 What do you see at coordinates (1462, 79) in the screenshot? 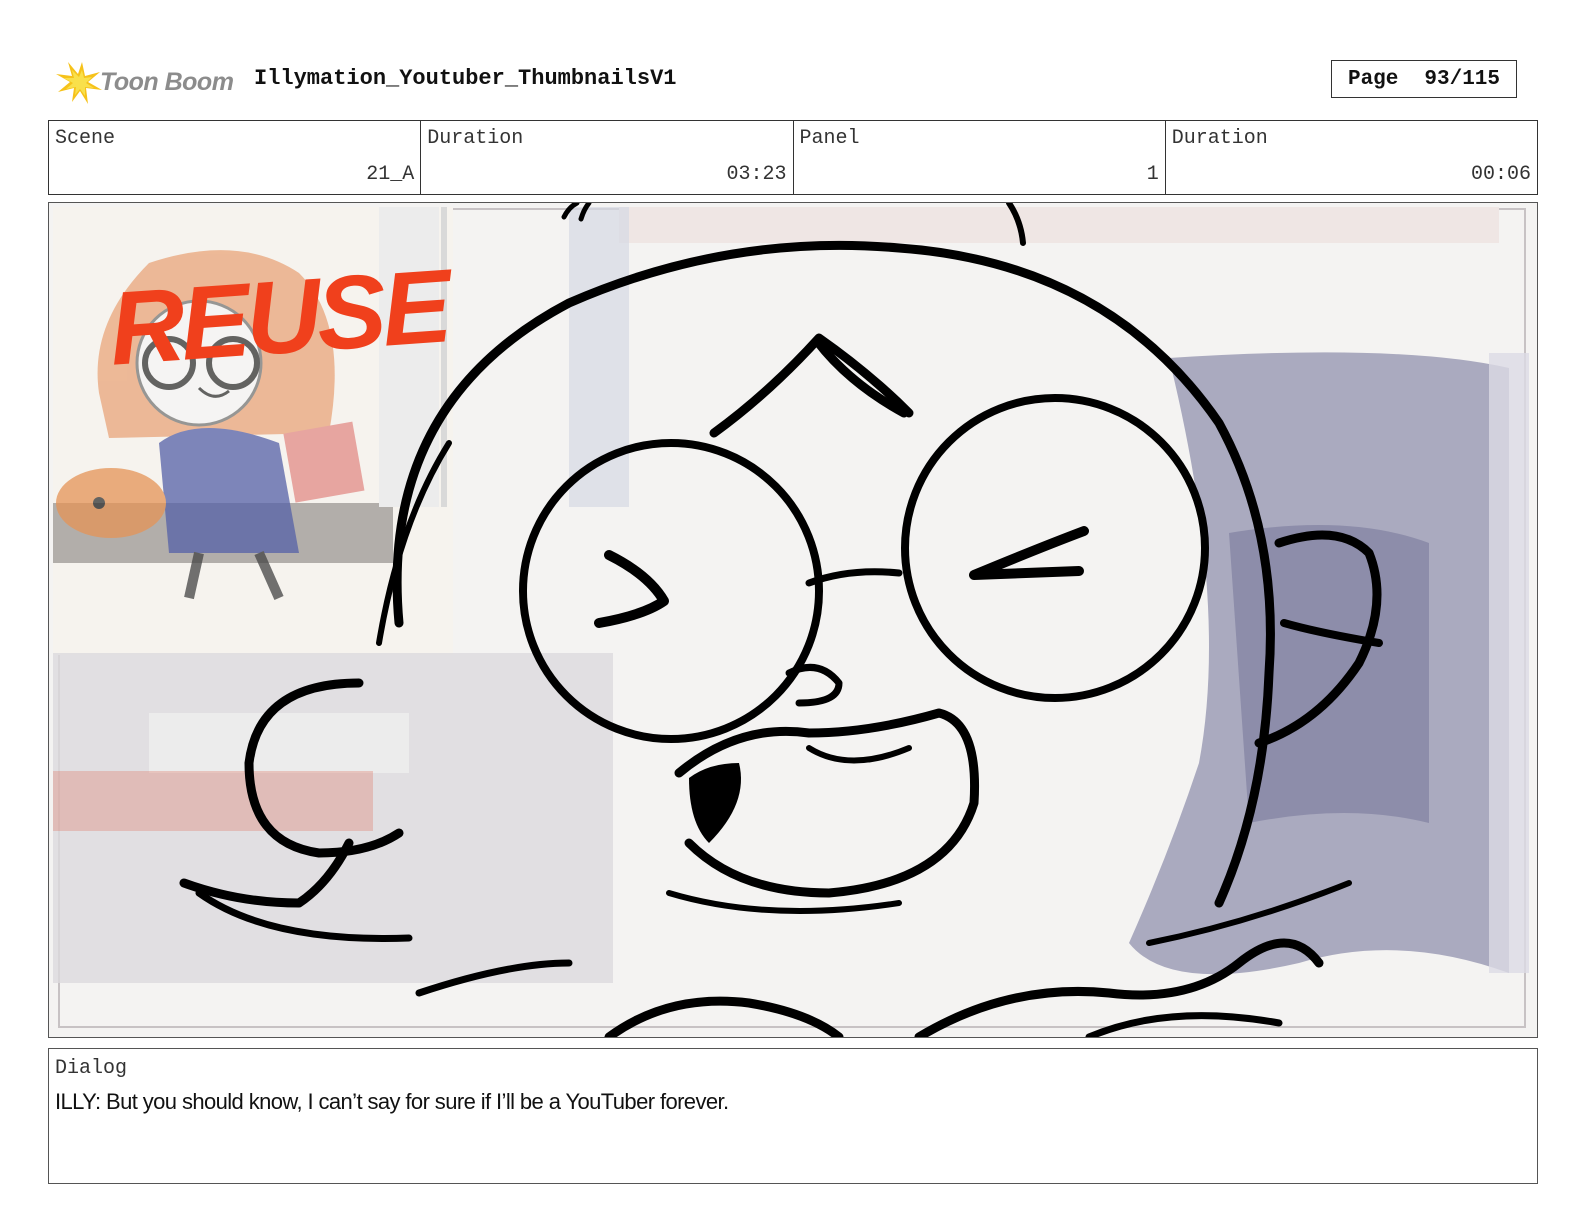
I see `page-number: 93/115` at bounding box center [1462, 79].